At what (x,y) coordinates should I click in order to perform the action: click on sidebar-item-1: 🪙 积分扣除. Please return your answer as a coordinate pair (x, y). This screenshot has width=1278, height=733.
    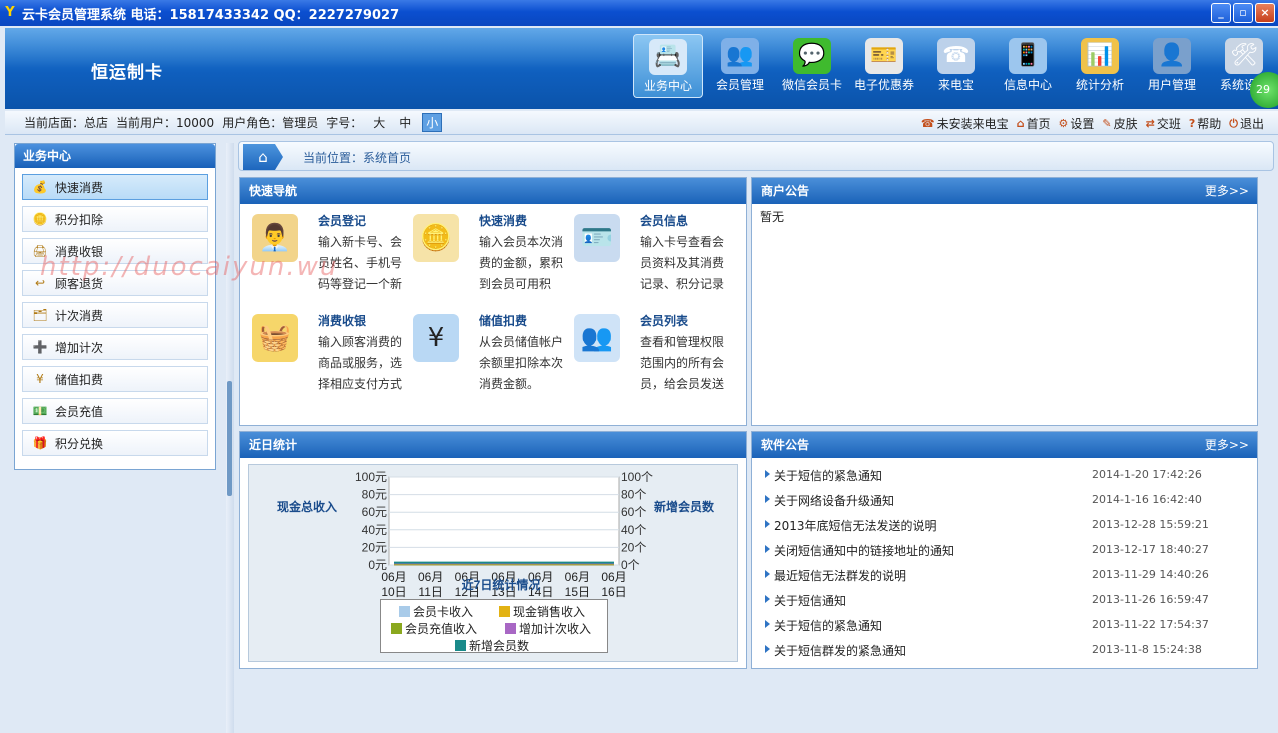
    Looking at the image, I should click on (115, 219).